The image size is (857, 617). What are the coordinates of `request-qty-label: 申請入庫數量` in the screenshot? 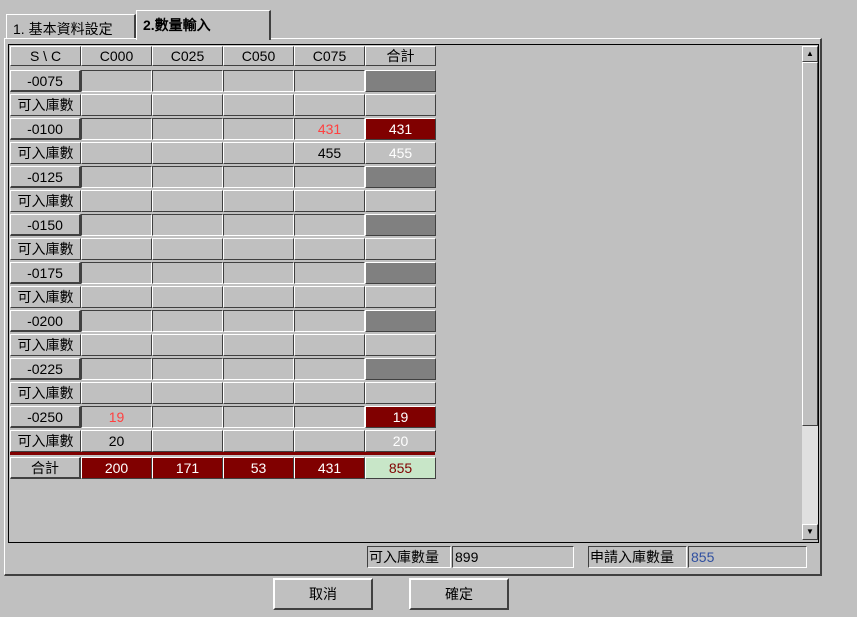 It's located at (637, 557).